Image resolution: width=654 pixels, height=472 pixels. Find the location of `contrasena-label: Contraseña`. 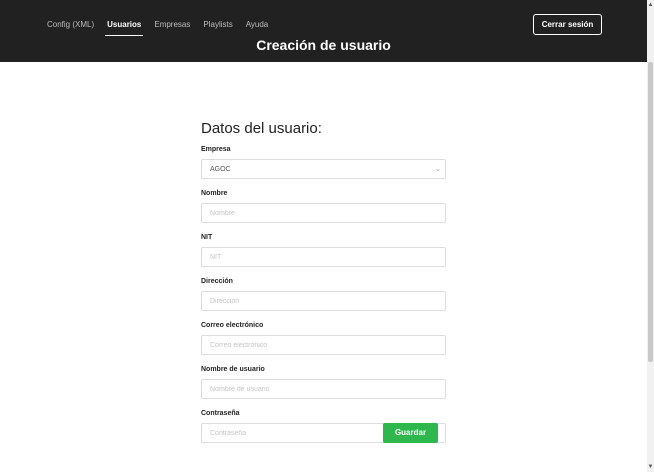

contrasena-label: Contraseña is located at coordinates (220, 413).